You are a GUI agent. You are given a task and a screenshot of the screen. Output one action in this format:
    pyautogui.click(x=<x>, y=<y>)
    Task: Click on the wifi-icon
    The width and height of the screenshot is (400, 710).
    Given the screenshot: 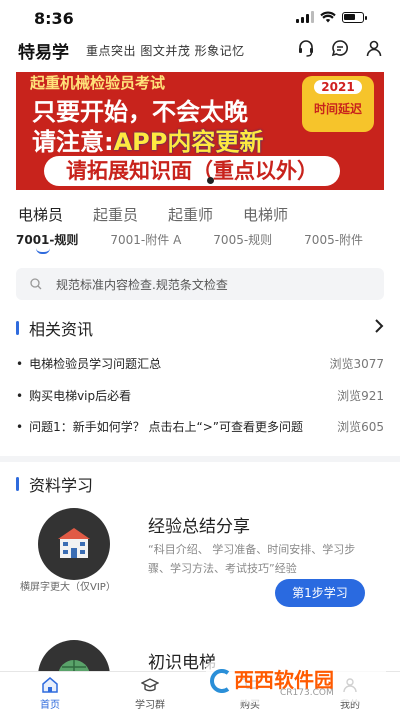 What is the action you would take?
    pyautogui.click(x=328, y=17)
    